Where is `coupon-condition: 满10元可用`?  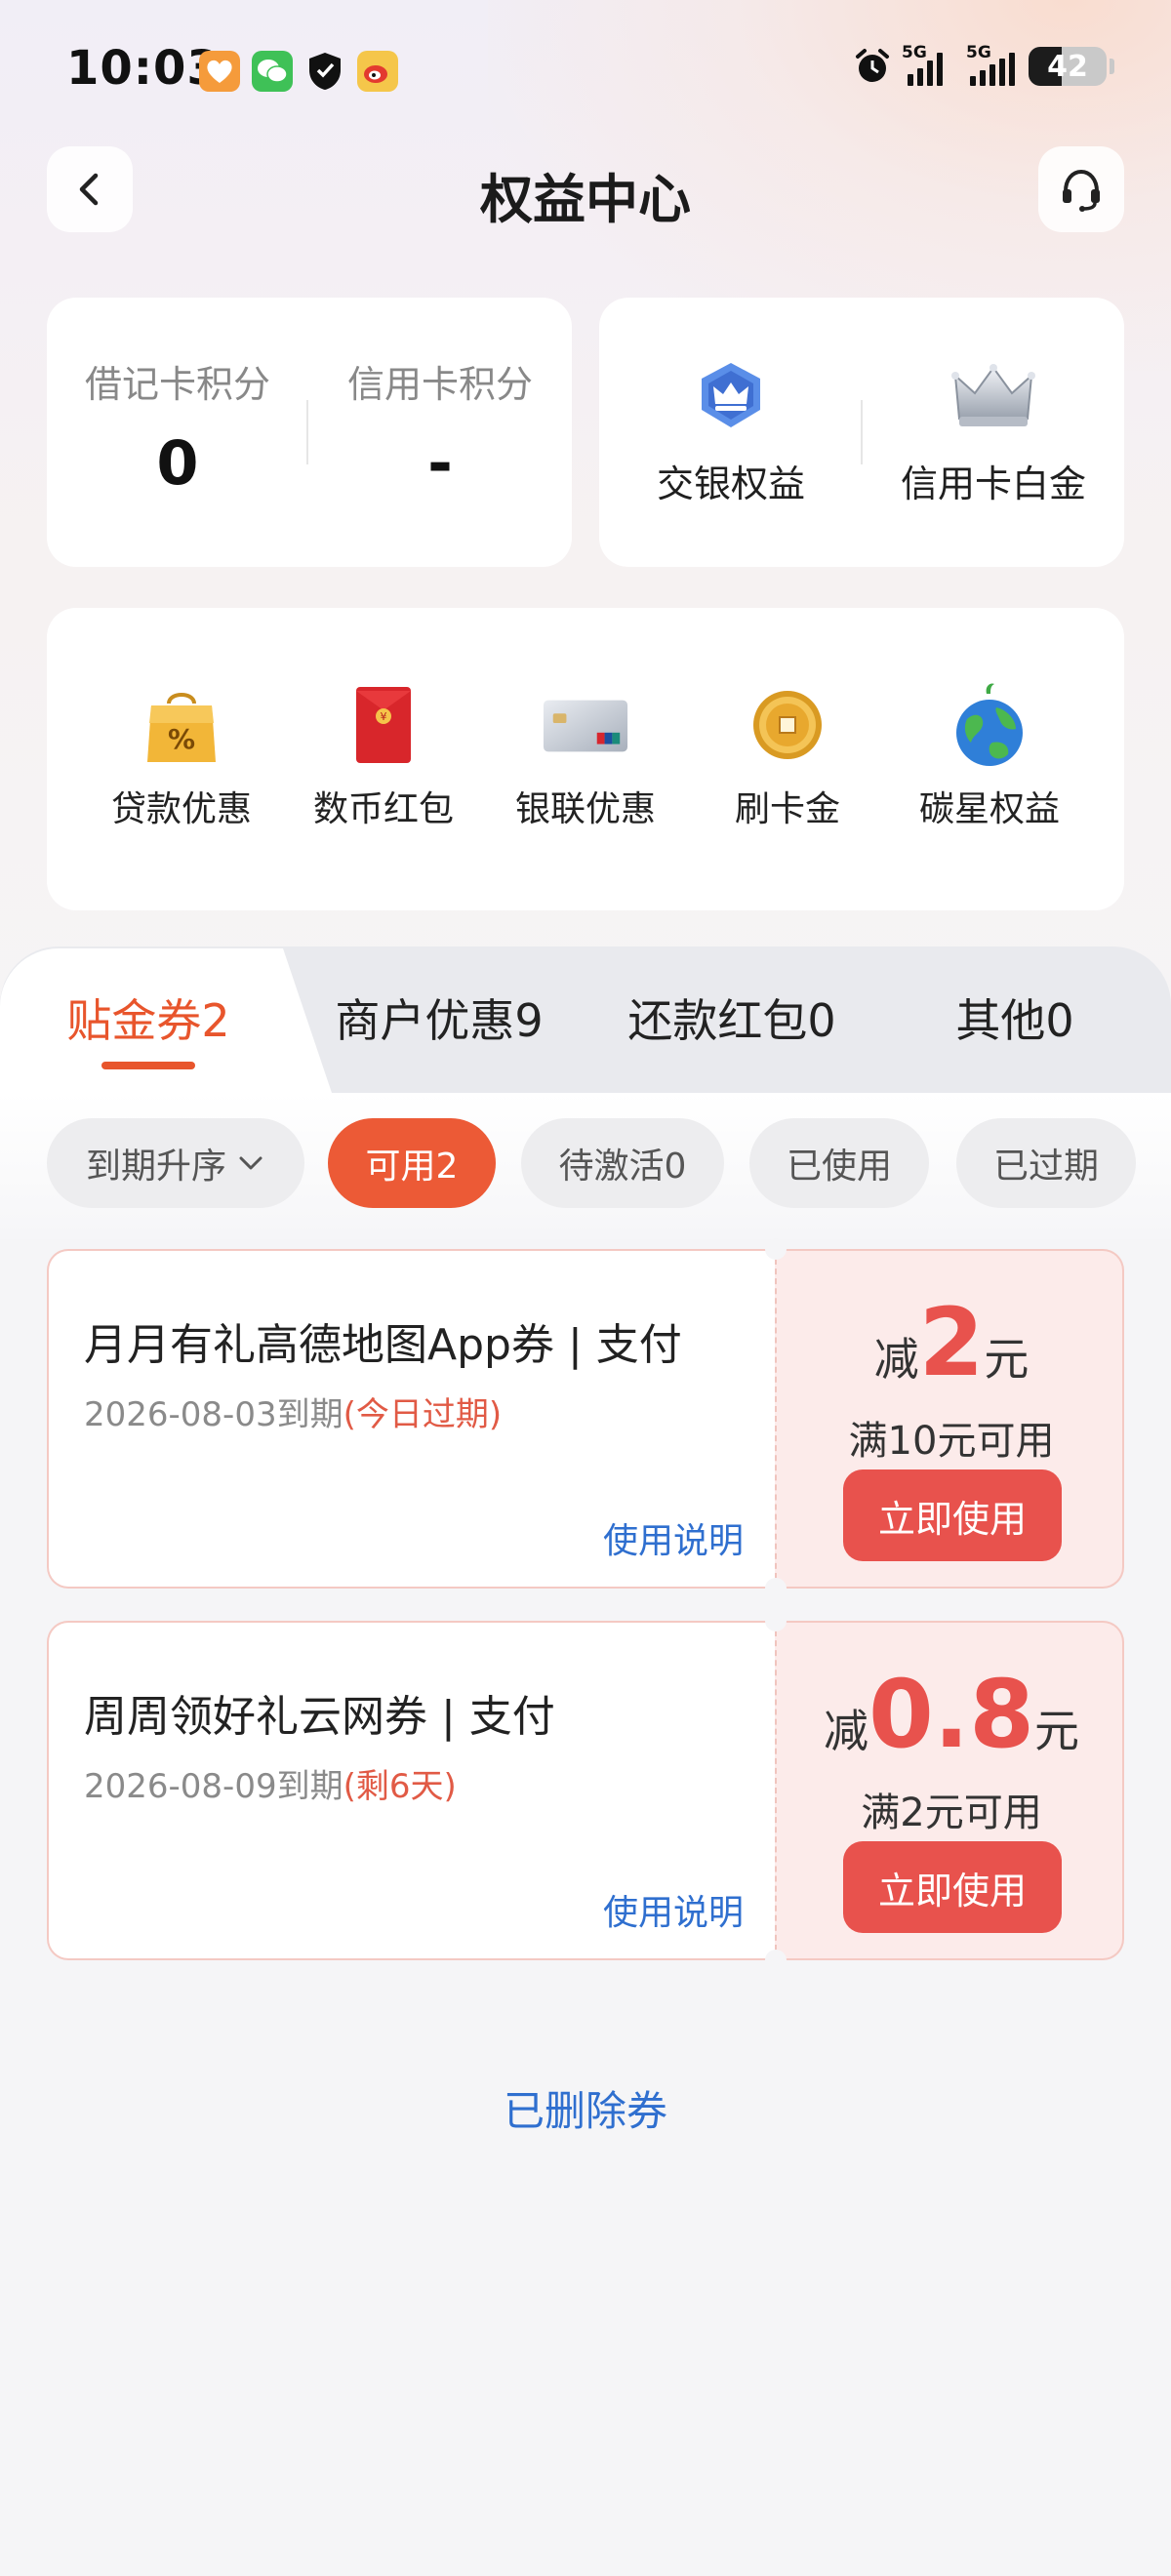 coupon-condition: 满10元可用 is located at coordinates (951, 1441).